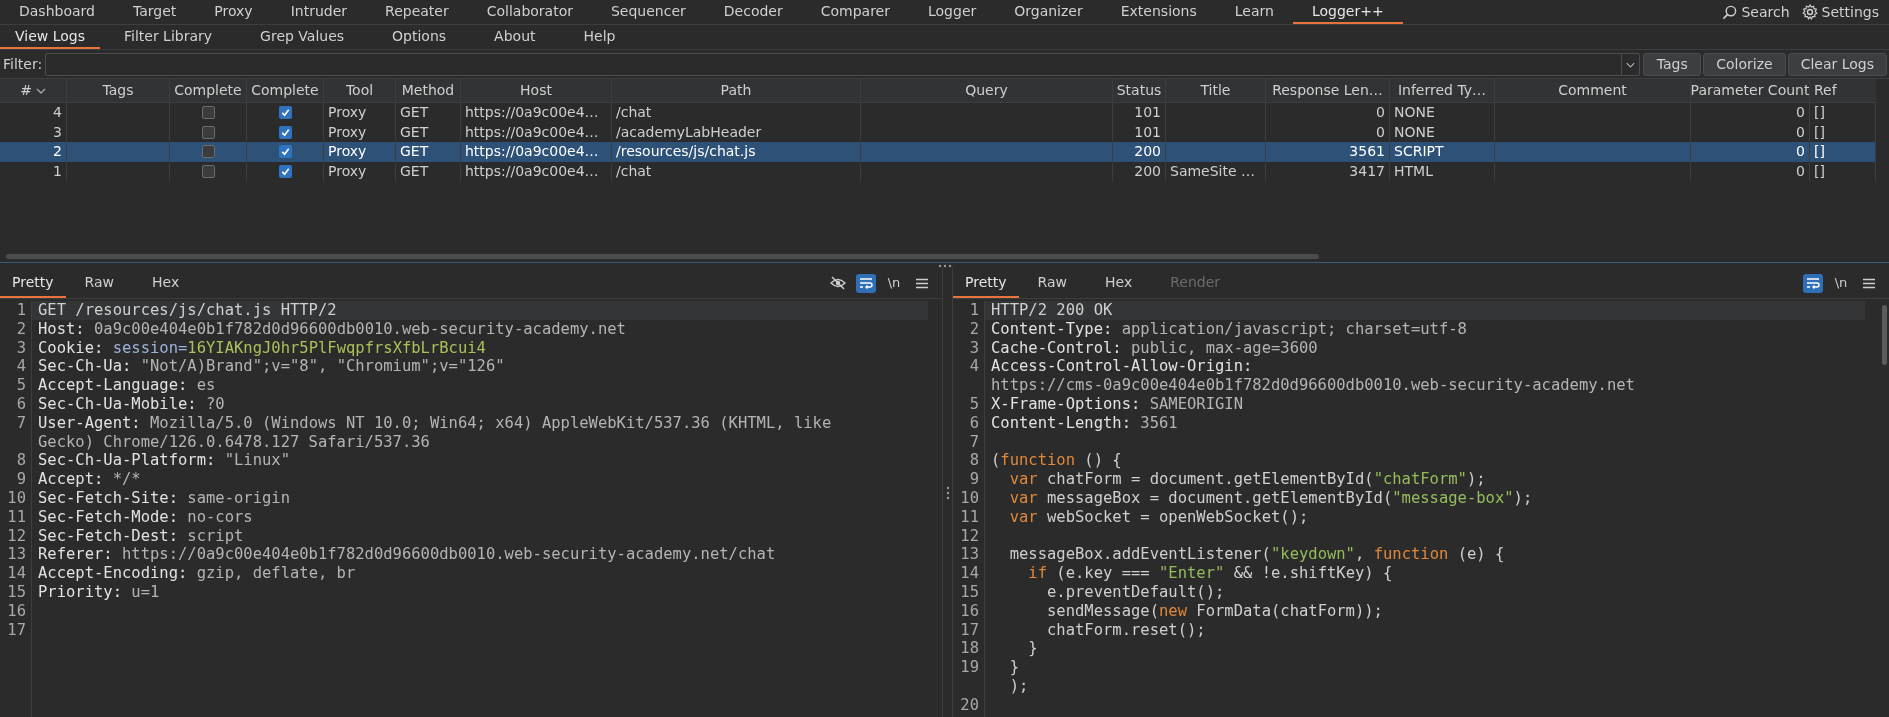 This screenshot has width=1889, height=717. Describe the element at coordinates (145, 517) in the screenshot. I see `code-line: Sec-Fetch-Mode: no-cors` at that location.